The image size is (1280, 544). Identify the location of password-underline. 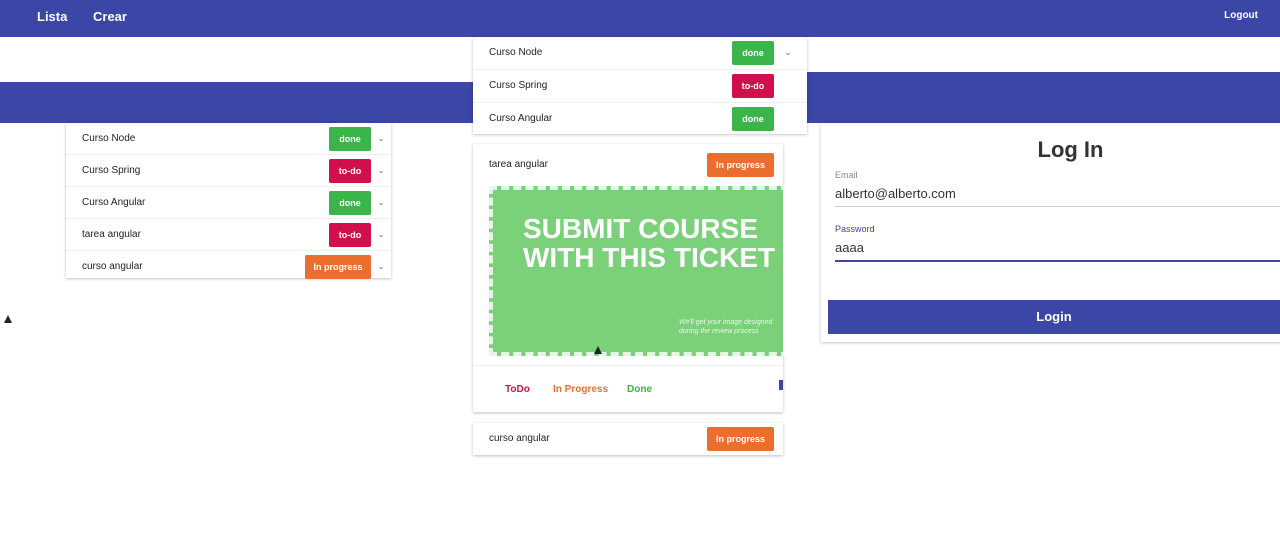
(1057, 261).